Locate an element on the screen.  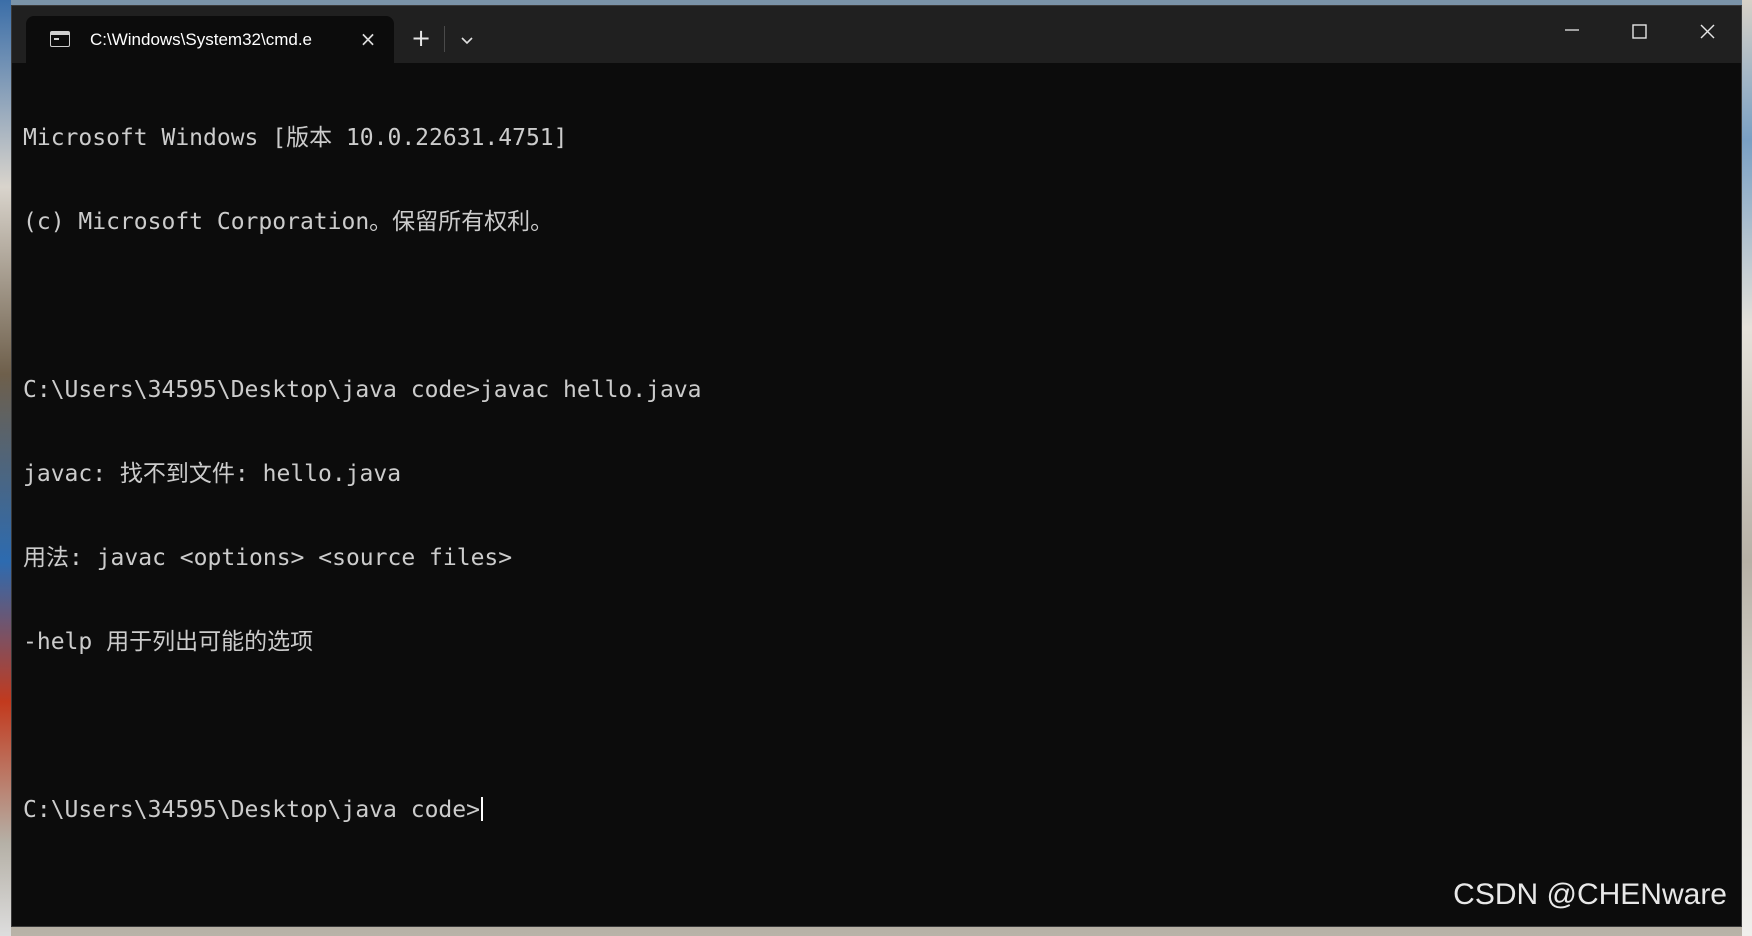
maximize-button is located at coordinates (1639, 34).